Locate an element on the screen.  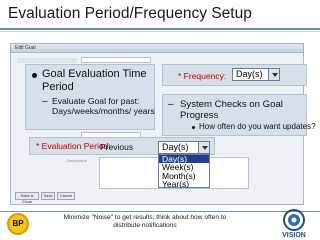
evaluation-period-dropdown: Day(s) Week(s) Month(s) Year(s) is located at coordinates (184, 171).